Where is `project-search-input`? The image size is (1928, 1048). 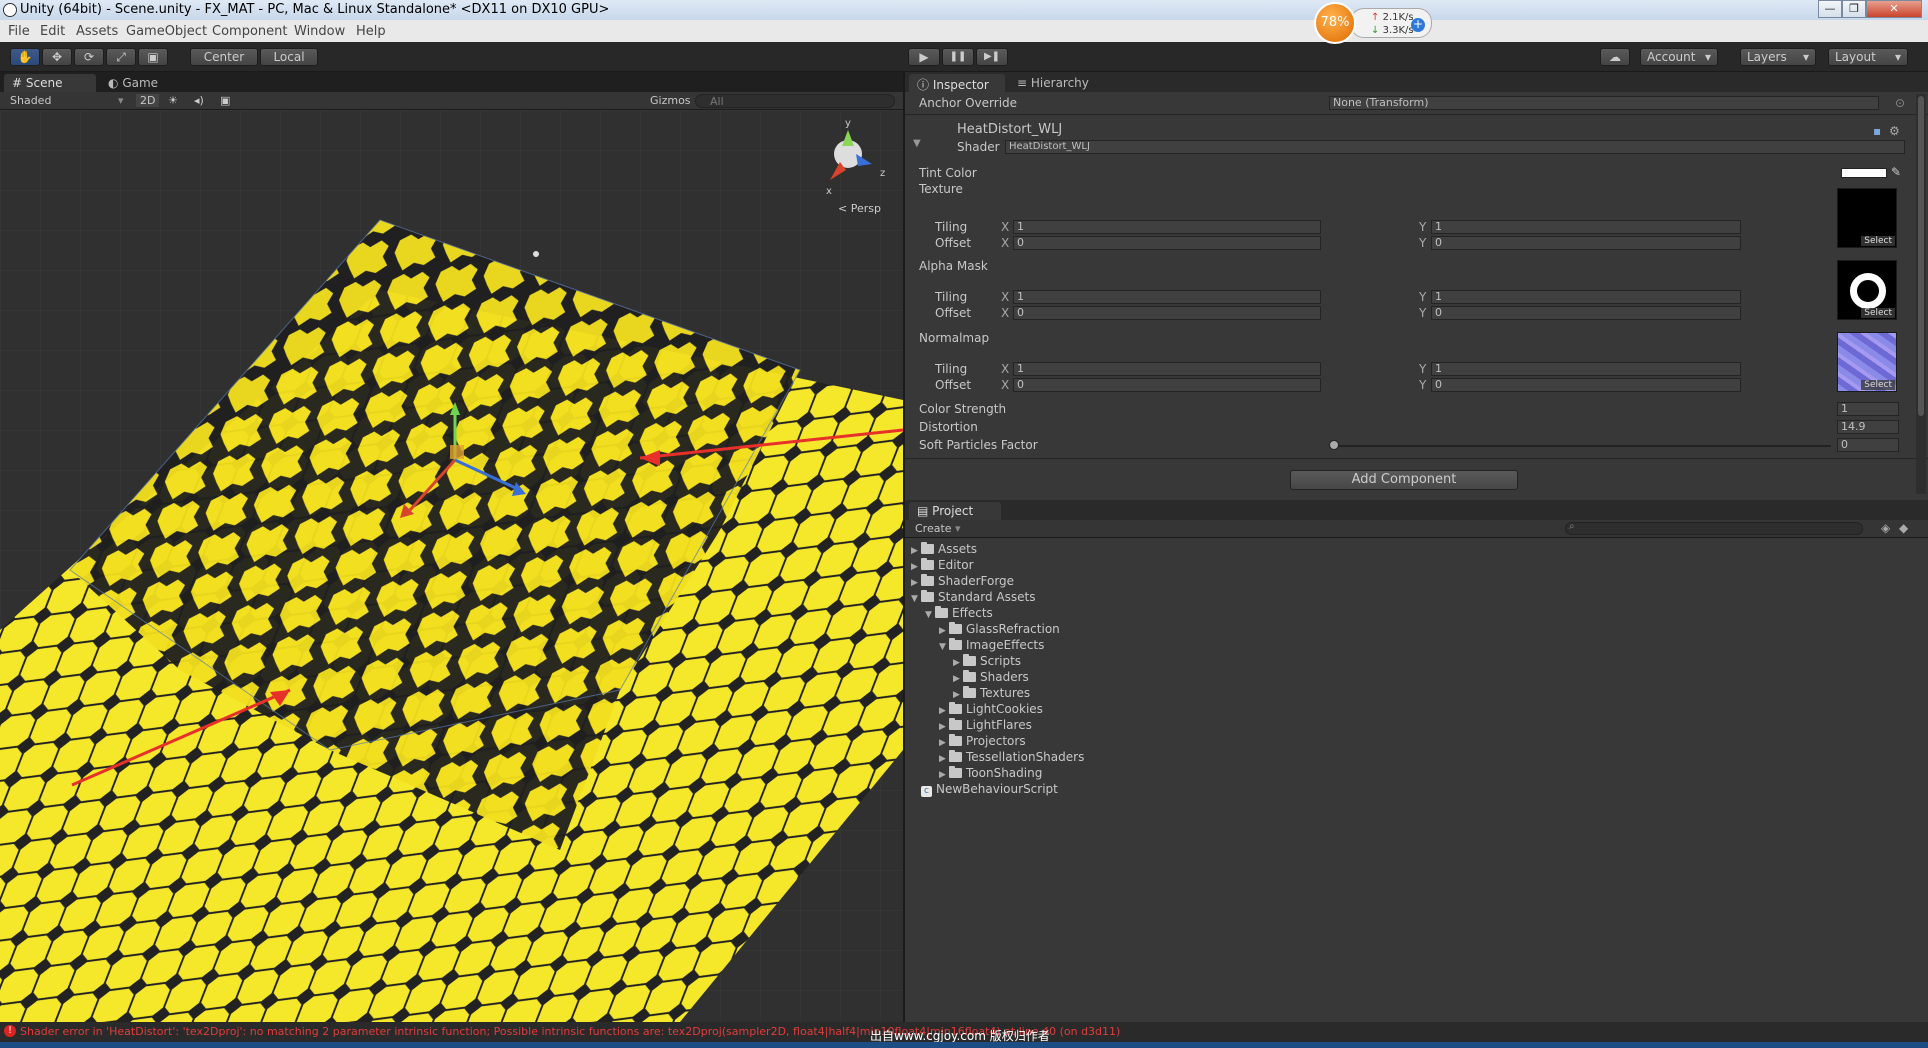
project-search-input is located at coordinates (1714, 528).